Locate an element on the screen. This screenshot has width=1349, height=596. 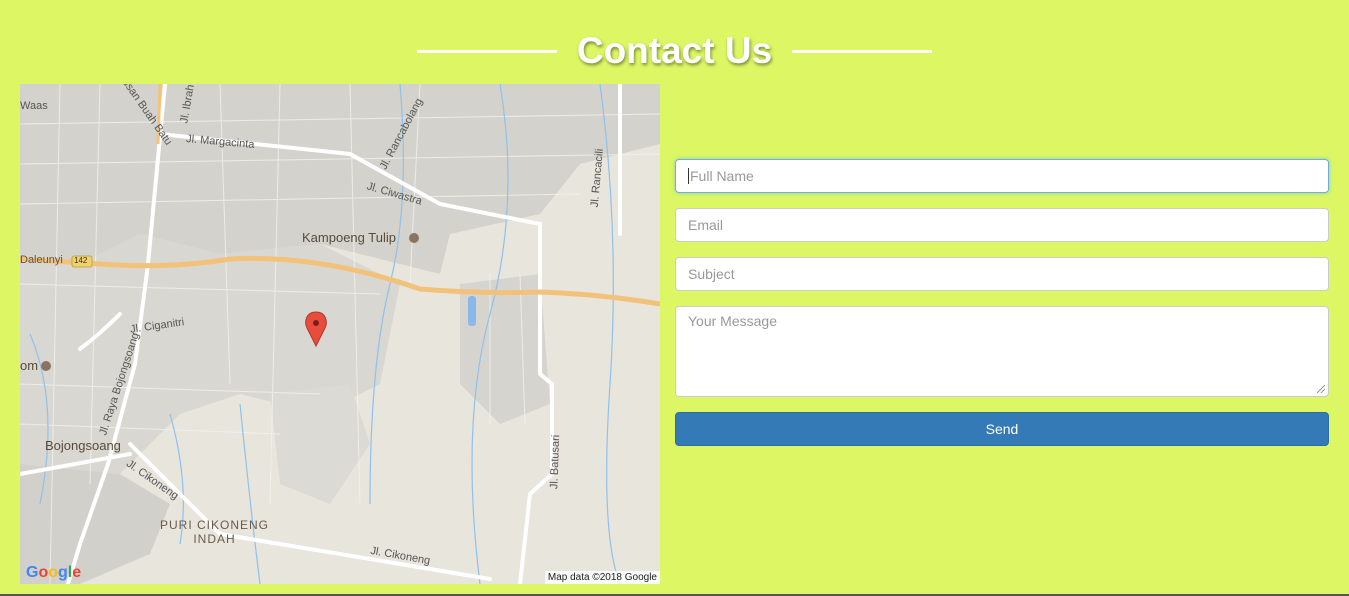
map-place-bojongsoang: Bojongsoang is located at coordinates (83, 445).